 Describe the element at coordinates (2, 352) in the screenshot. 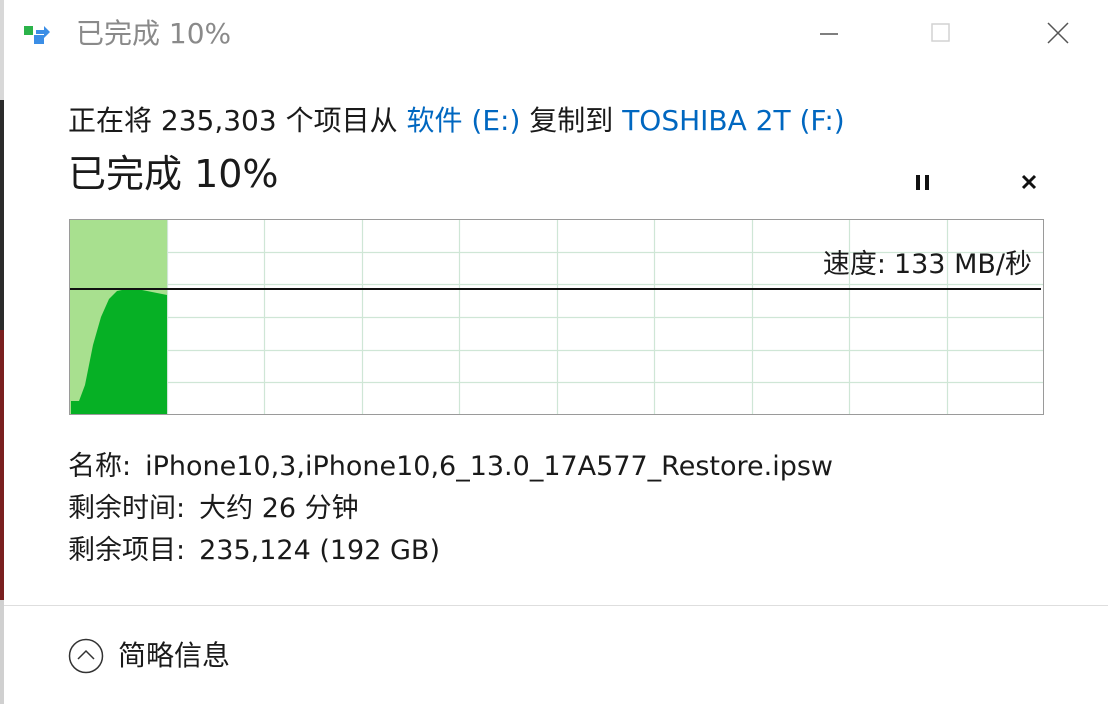

I see `background-window-edge` at that location.